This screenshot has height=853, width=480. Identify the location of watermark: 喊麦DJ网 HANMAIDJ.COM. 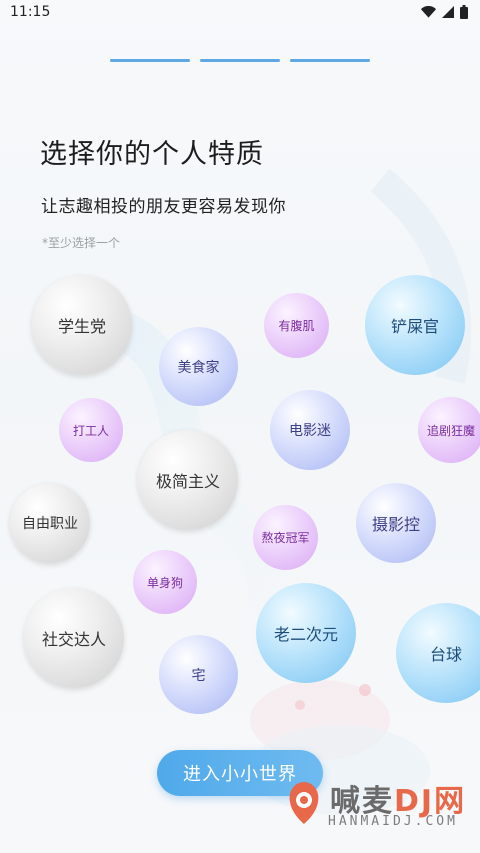
(379, 804).